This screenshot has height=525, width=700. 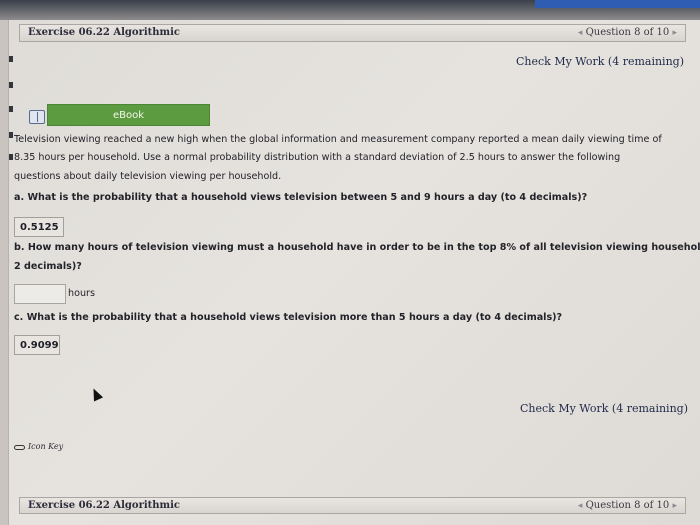 I want to click on icon-key-label: Icon Key, so click(x=46, y=446).